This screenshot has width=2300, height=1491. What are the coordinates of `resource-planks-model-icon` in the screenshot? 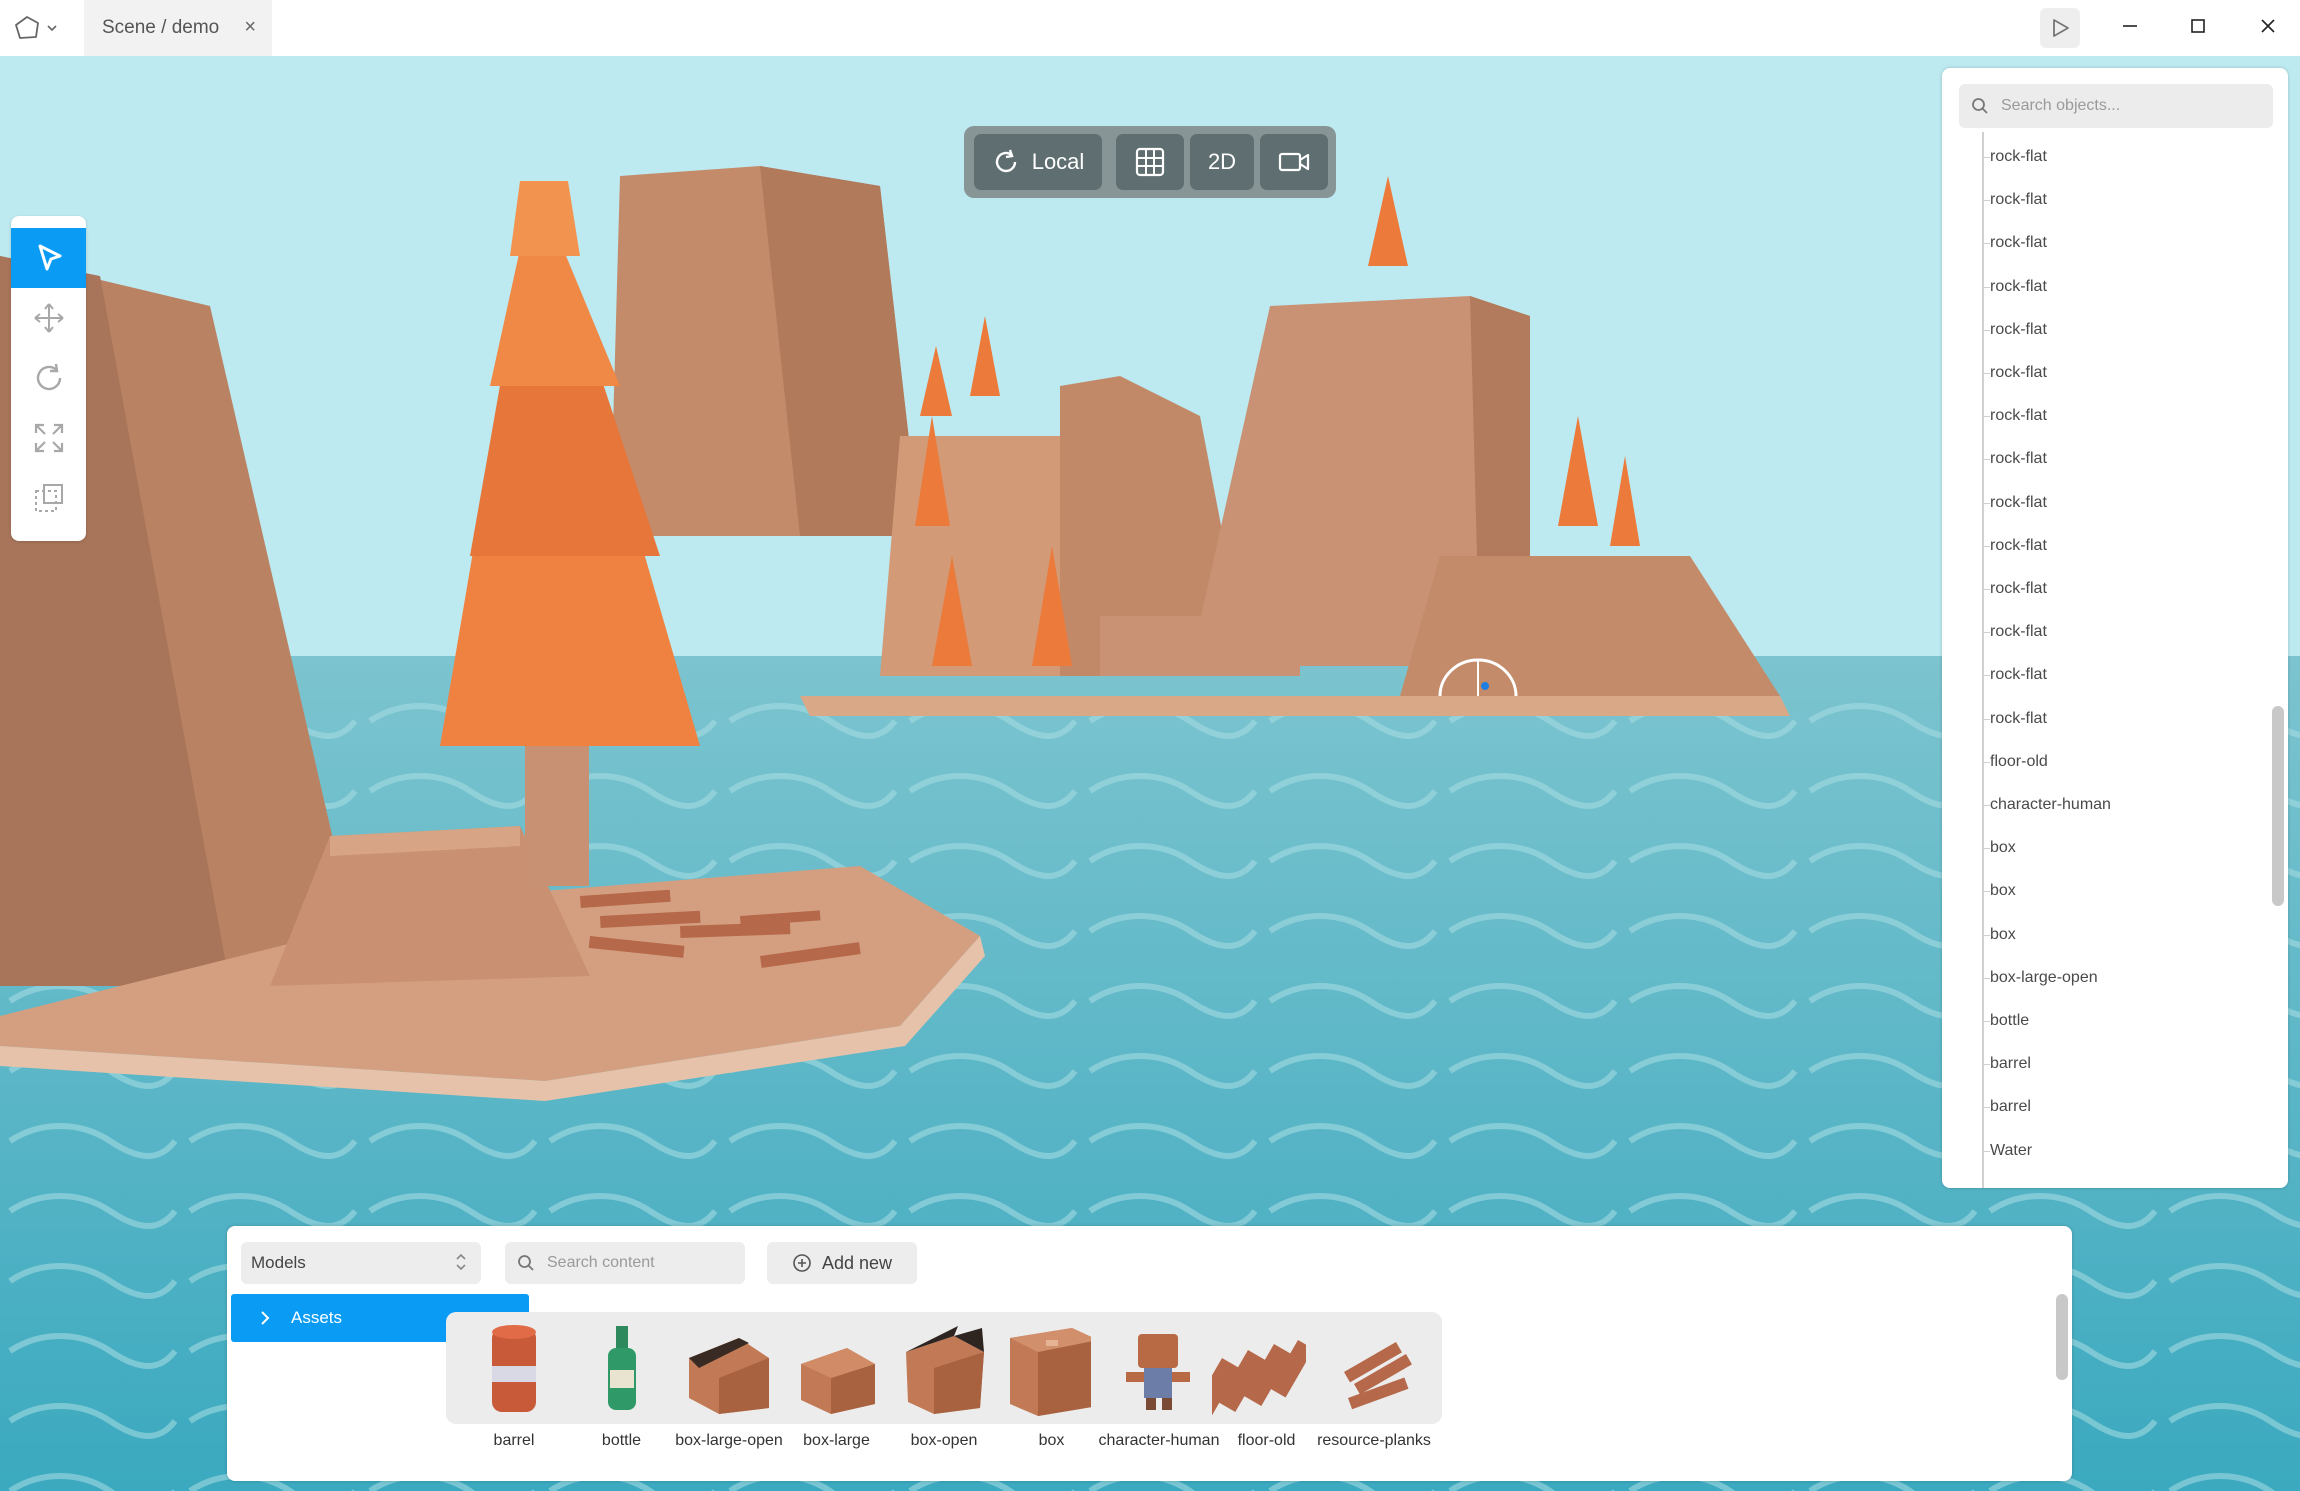 It's located at (1374, 1368).